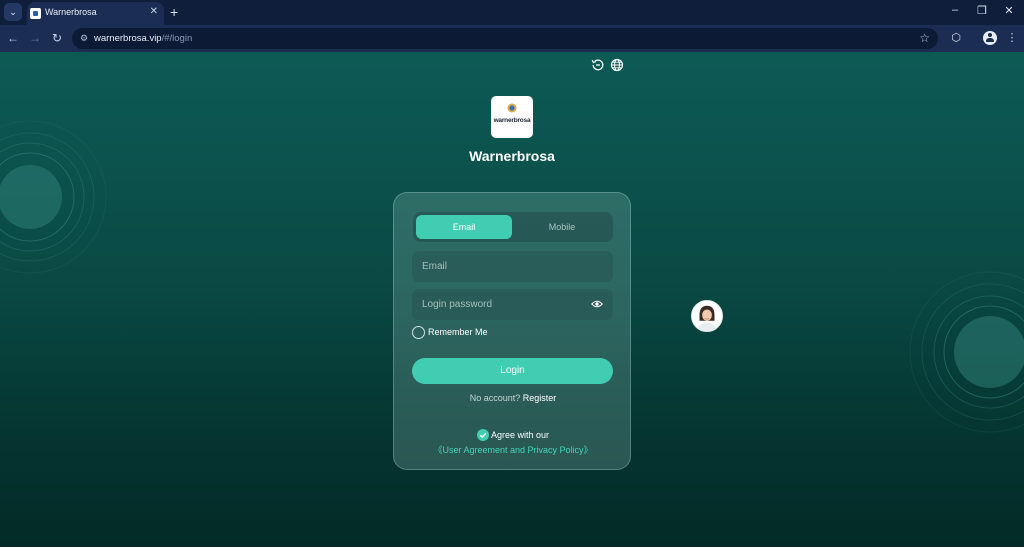 This screenshot has width=1024, height=547. What do you see at coordinates (71, 12) in the screenshot?
I see `tab-title: Warnerbrosa` at bounding box center [71, 12].